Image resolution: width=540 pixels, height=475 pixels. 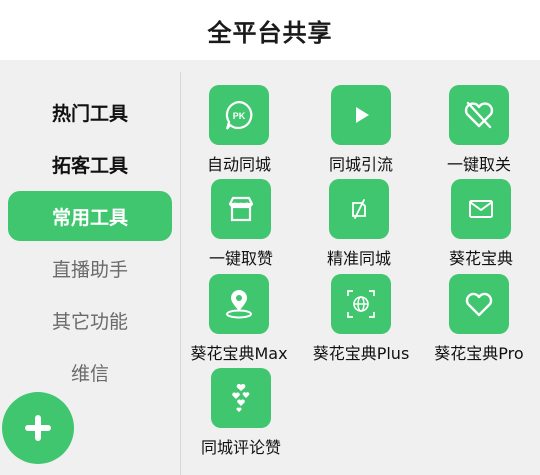 I want to click on tool-tile-sunflower-plus: 葵花宝典Plus, so click(x=361, y=321).